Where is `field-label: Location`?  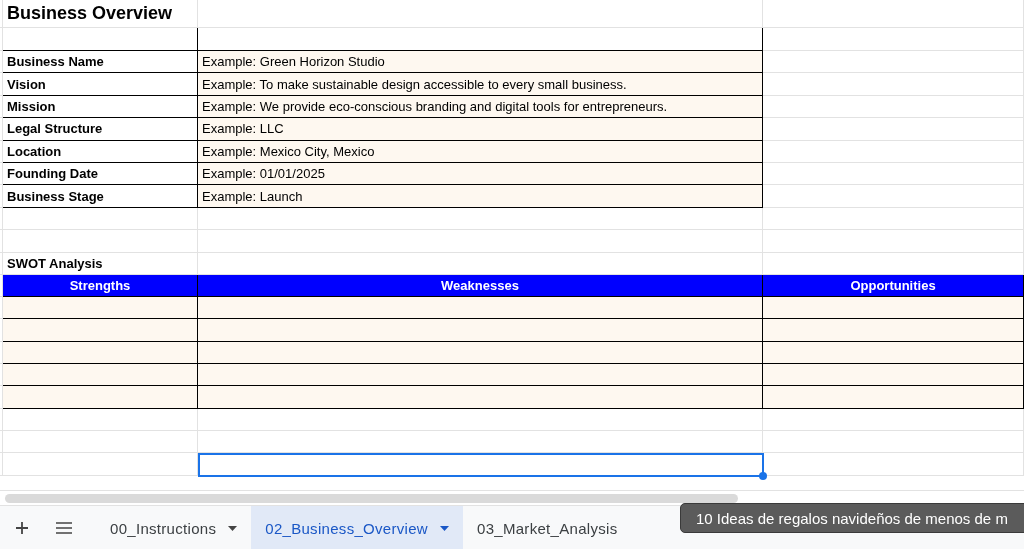 field-label: Location is located at coordinates (100, 151).